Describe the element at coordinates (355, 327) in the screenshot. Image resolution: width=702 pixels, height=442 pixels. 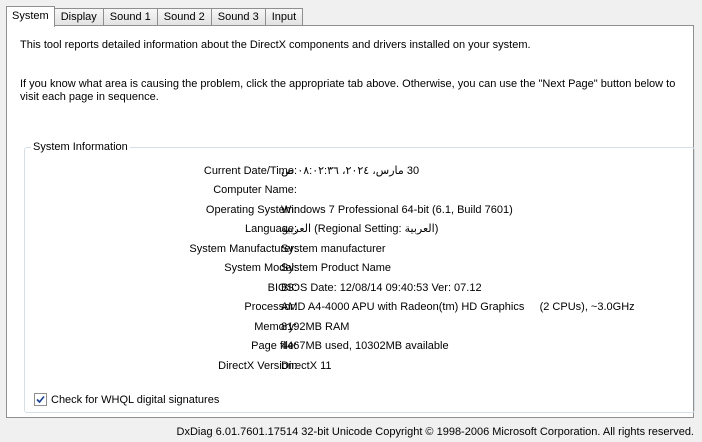
I see `info-row-memory: Memory: 8192MB RAM` at that location.